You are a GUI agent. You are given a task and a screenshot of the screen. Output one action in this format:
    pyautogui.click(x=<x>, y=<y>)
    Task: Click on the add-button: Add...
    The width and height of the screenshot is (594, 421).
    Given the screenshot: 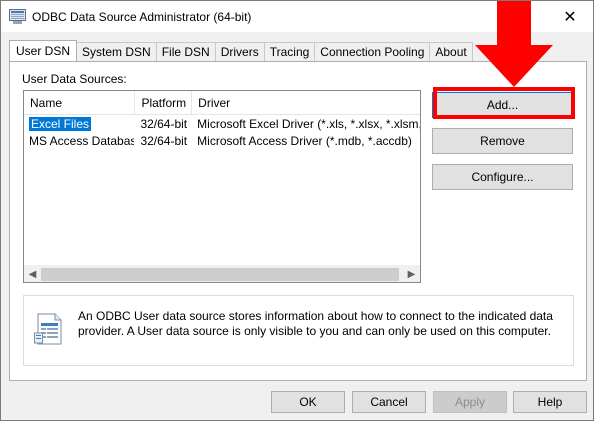 What is the action you would take?
    pyautogui.click(x=502, y=105)
    